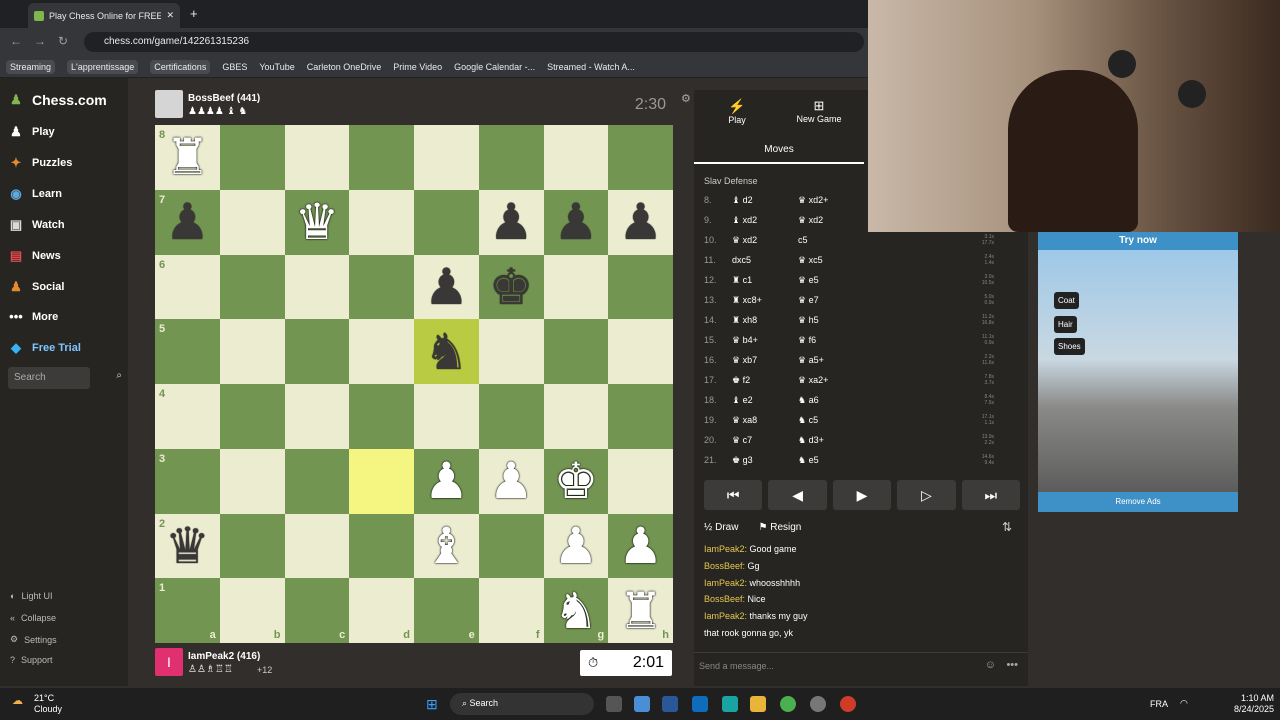  Describe the element at coordinates (765, 340) in the screenshot. I see `white-move: ♛ b4+` at that location.